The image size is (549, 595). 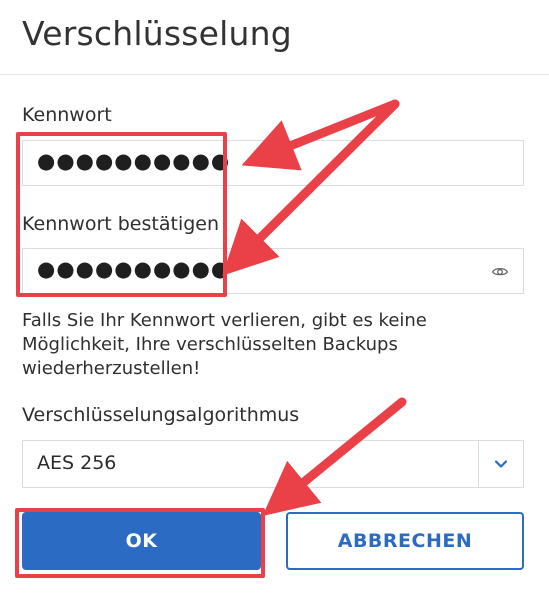 I want to click on password-label: Kennwort, so click(x=67, y=115).